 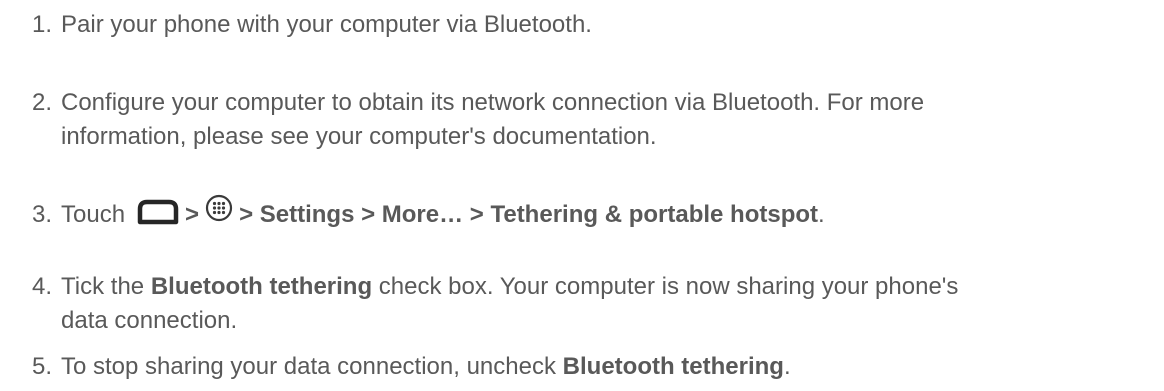 What do you see at coordinates (149, 320) in the screenshot?
I see `step-line: data connection.` at bounding box center [149, 320].